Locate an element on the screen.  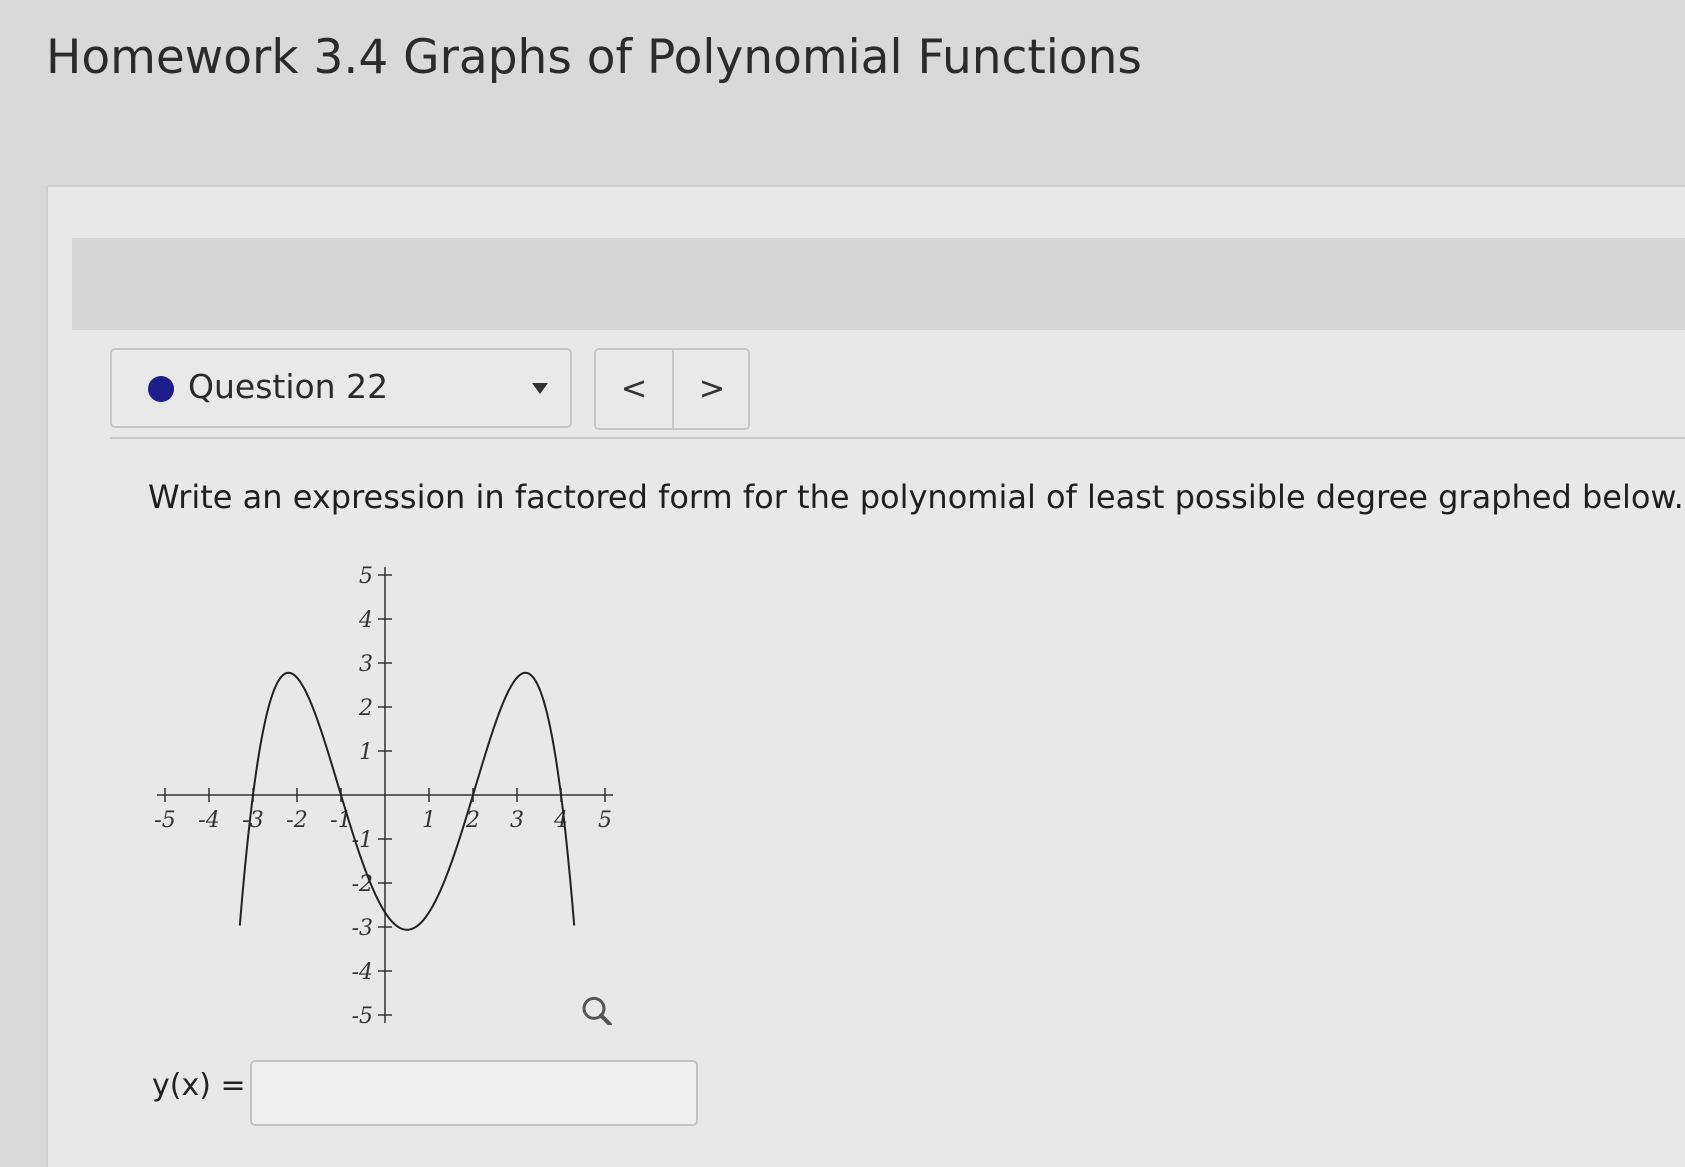
next-question-button: > is located at coordinates (712, 389).